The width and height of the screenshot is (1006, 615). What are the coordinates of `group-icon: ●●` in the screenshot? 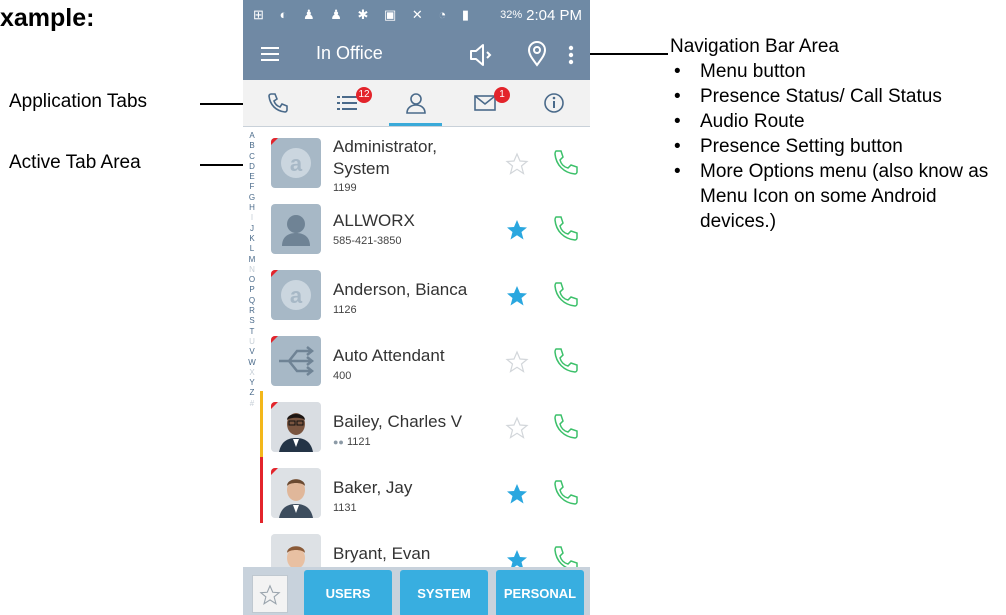 It's located at (338, 442).